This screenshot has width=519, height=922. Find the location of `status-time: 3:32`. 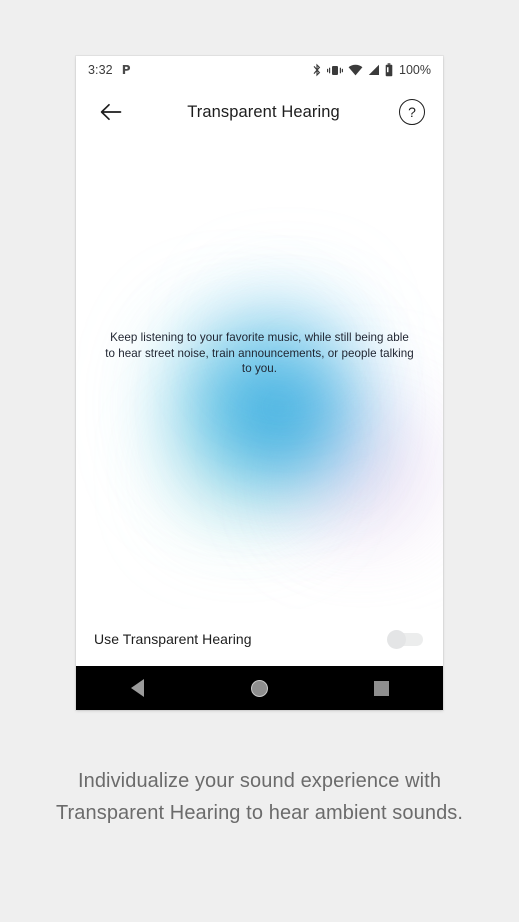

status-time: 3:32 is located at coordinates (100, 70).